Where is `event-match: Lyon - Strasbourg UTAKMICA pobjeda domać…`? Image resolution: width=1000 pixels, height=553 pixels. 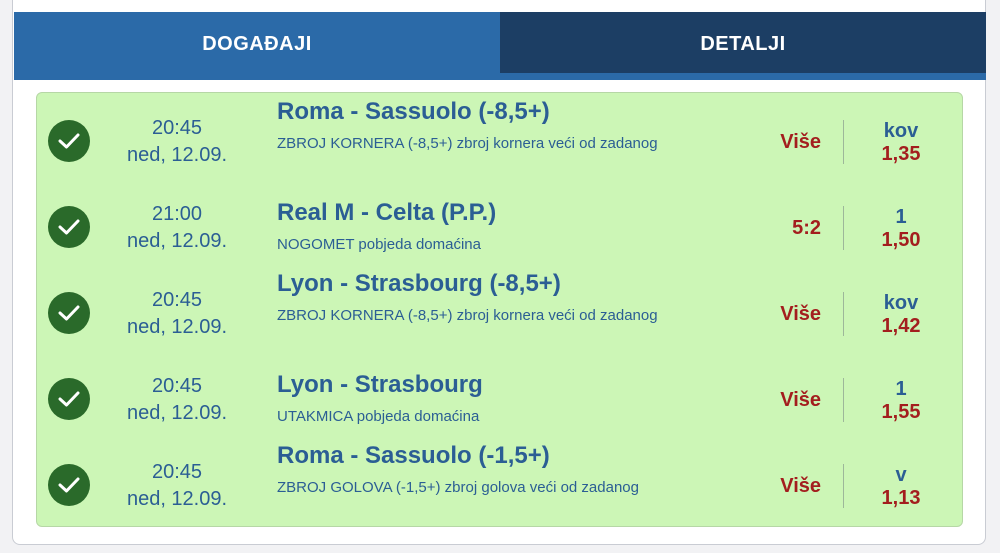 event-match: Lyon - Strasbourg UTAKMICA pobjeda domać… is located at coordinates (507, 398).